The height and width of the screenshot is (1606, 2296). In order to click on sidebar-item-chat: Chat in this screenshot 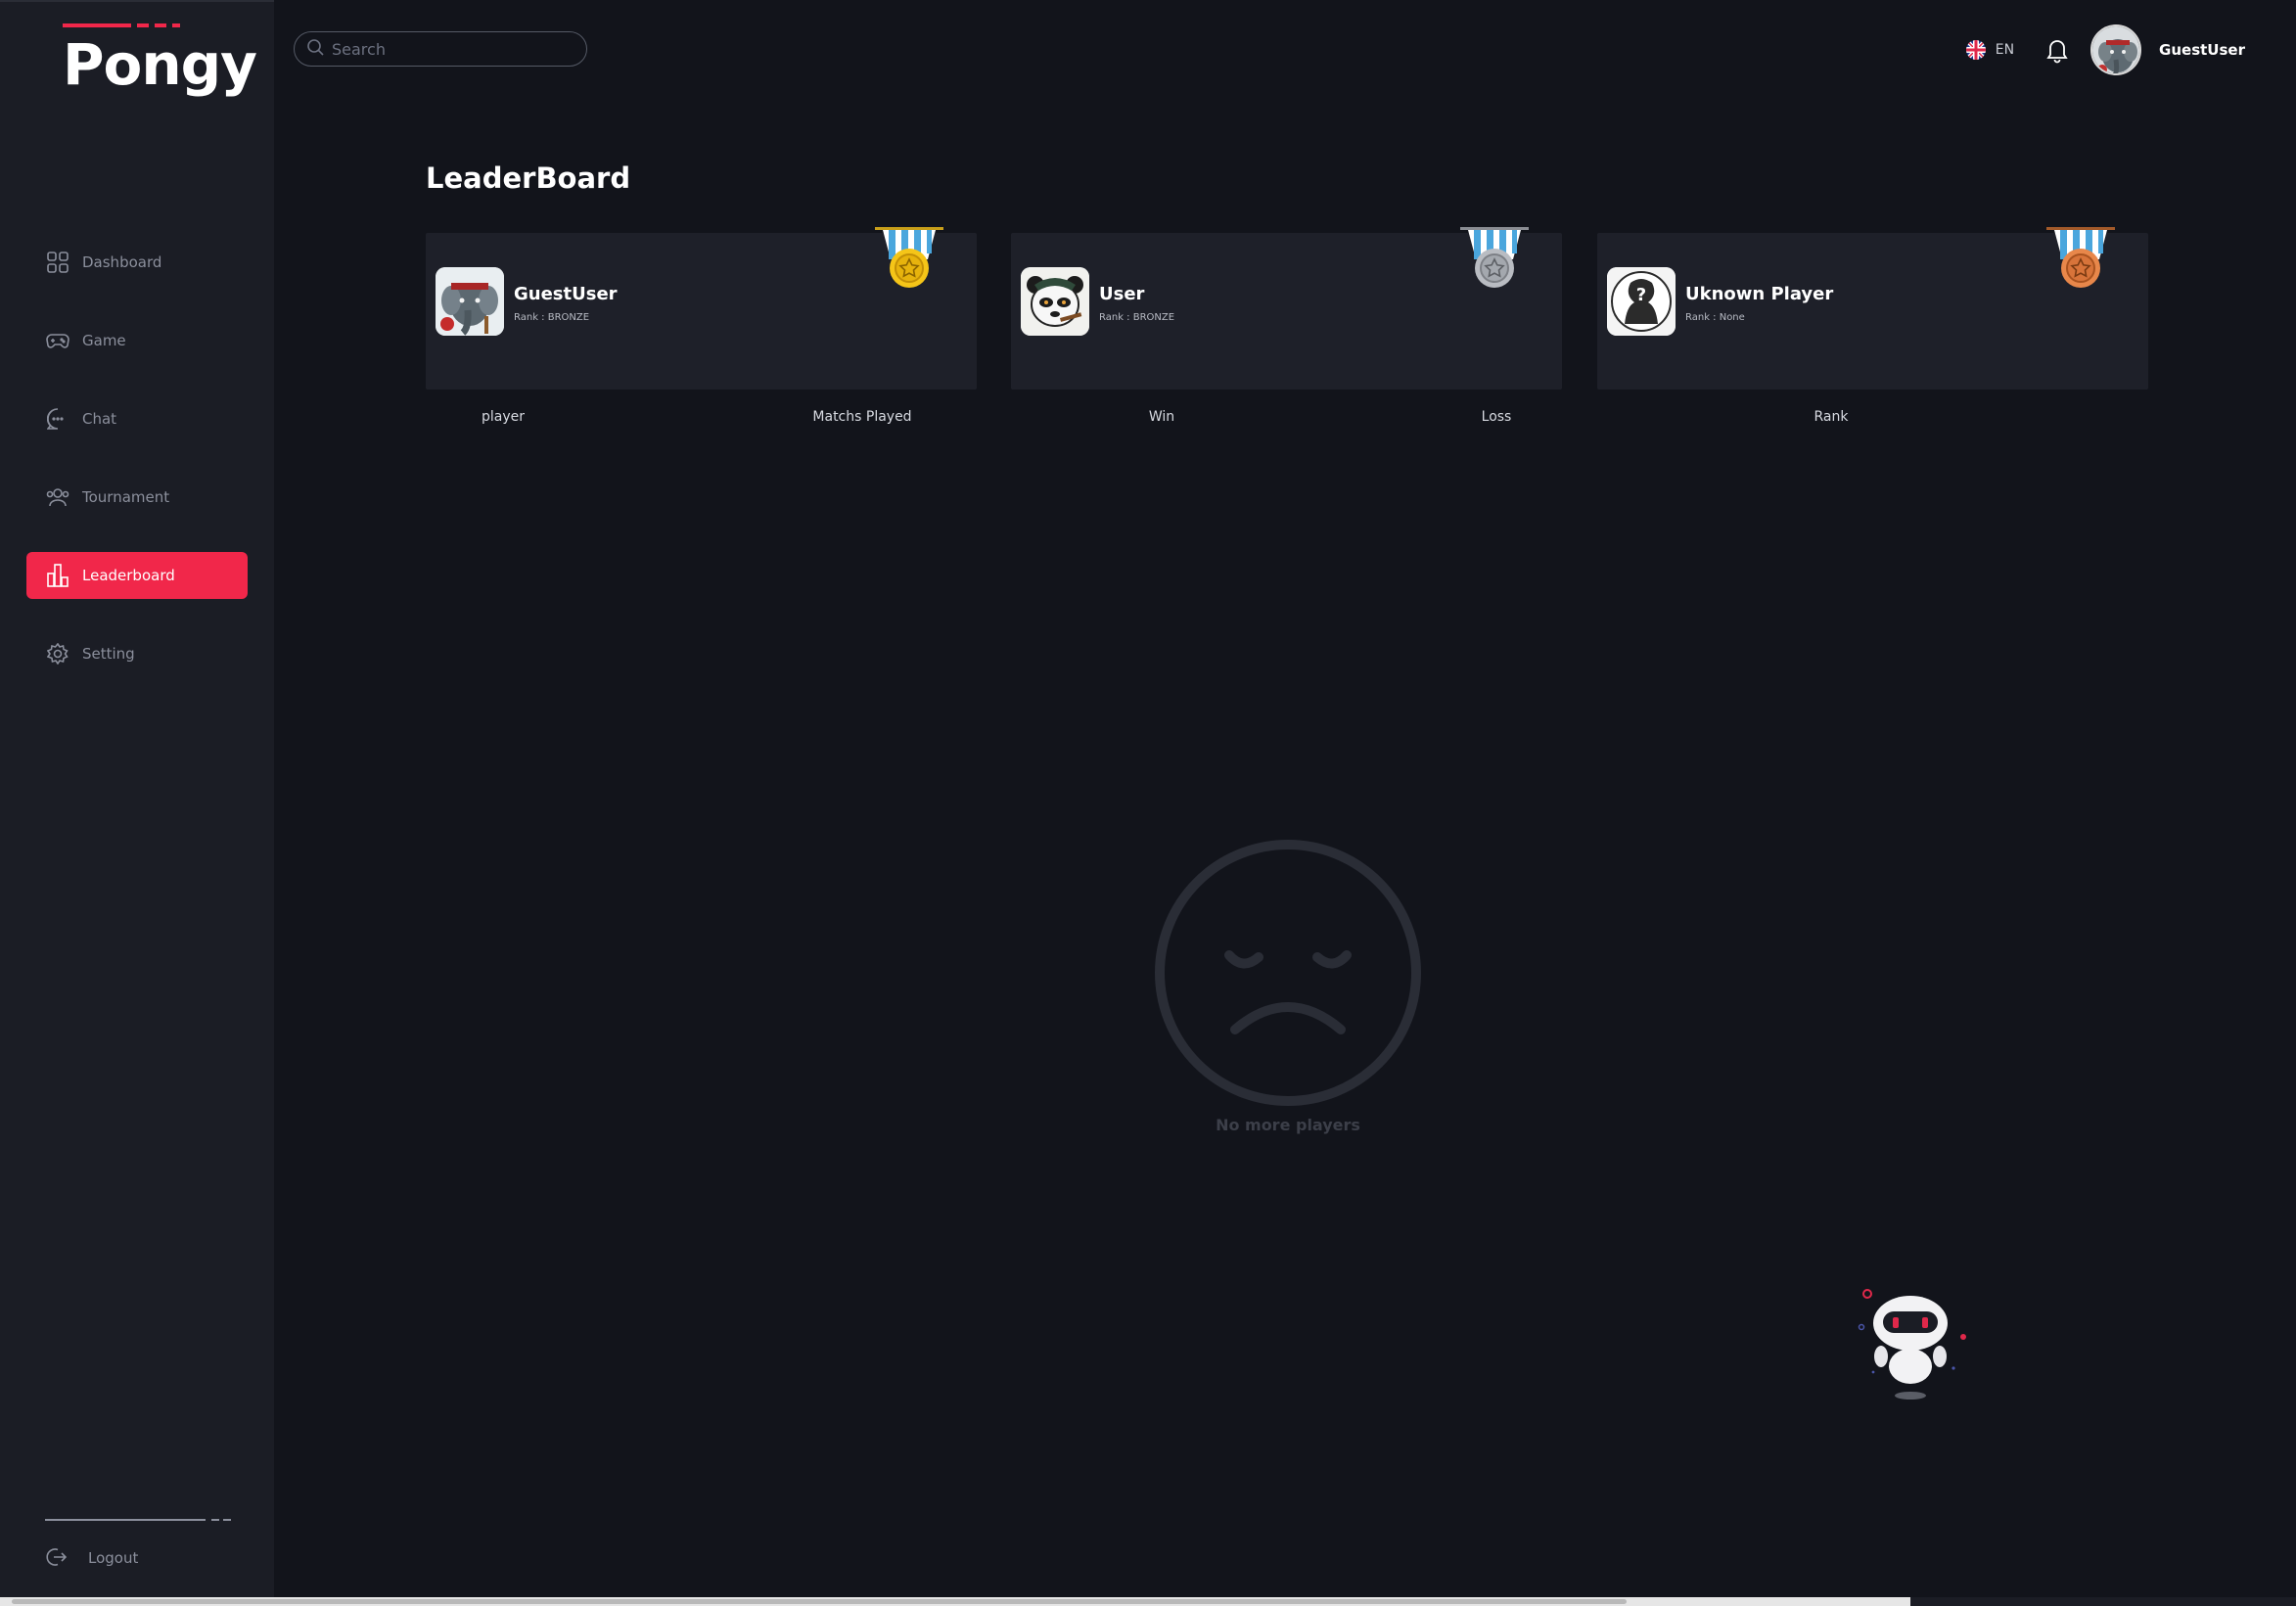, I will do `click(137, 419)`.